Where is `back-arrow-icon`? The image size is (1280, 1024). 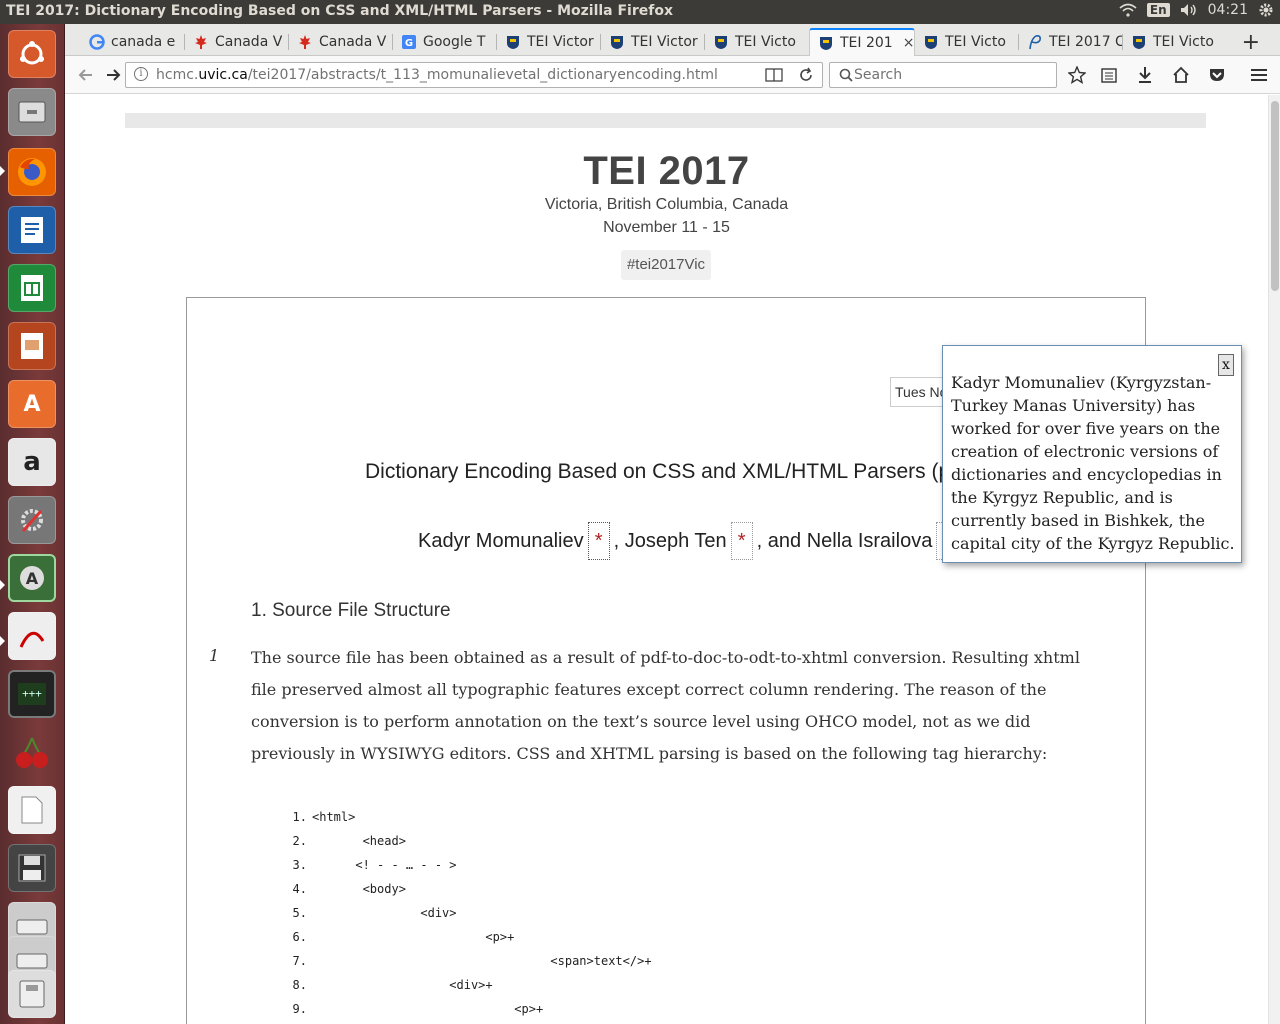
back-arrow-icon is located at coordinates (86, 75).